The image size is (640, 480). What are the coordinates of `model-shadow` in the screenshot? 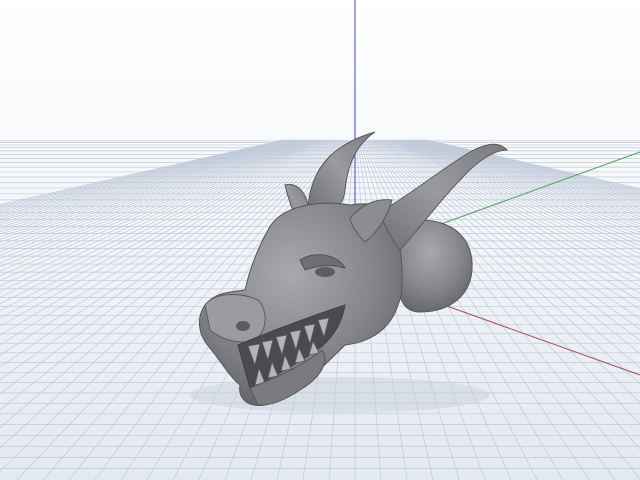 It's located at (340, 395).